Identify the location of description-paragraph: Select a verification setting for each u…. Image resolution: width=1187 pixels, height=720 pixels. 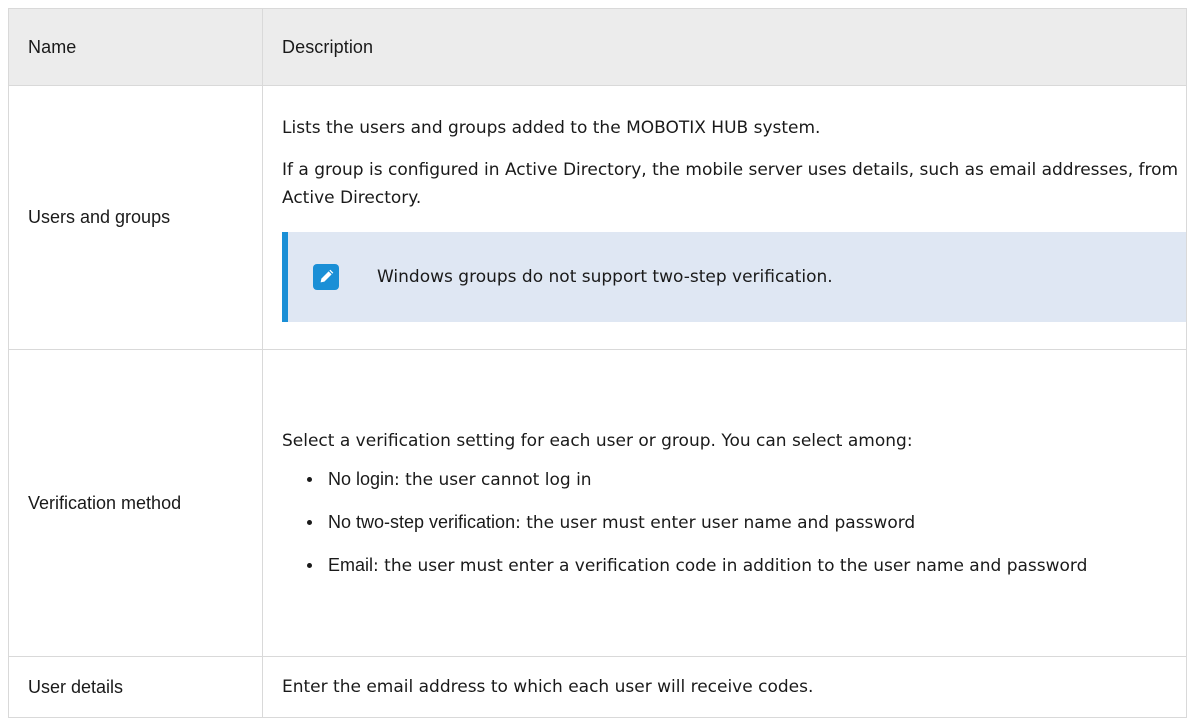
(597, 440).